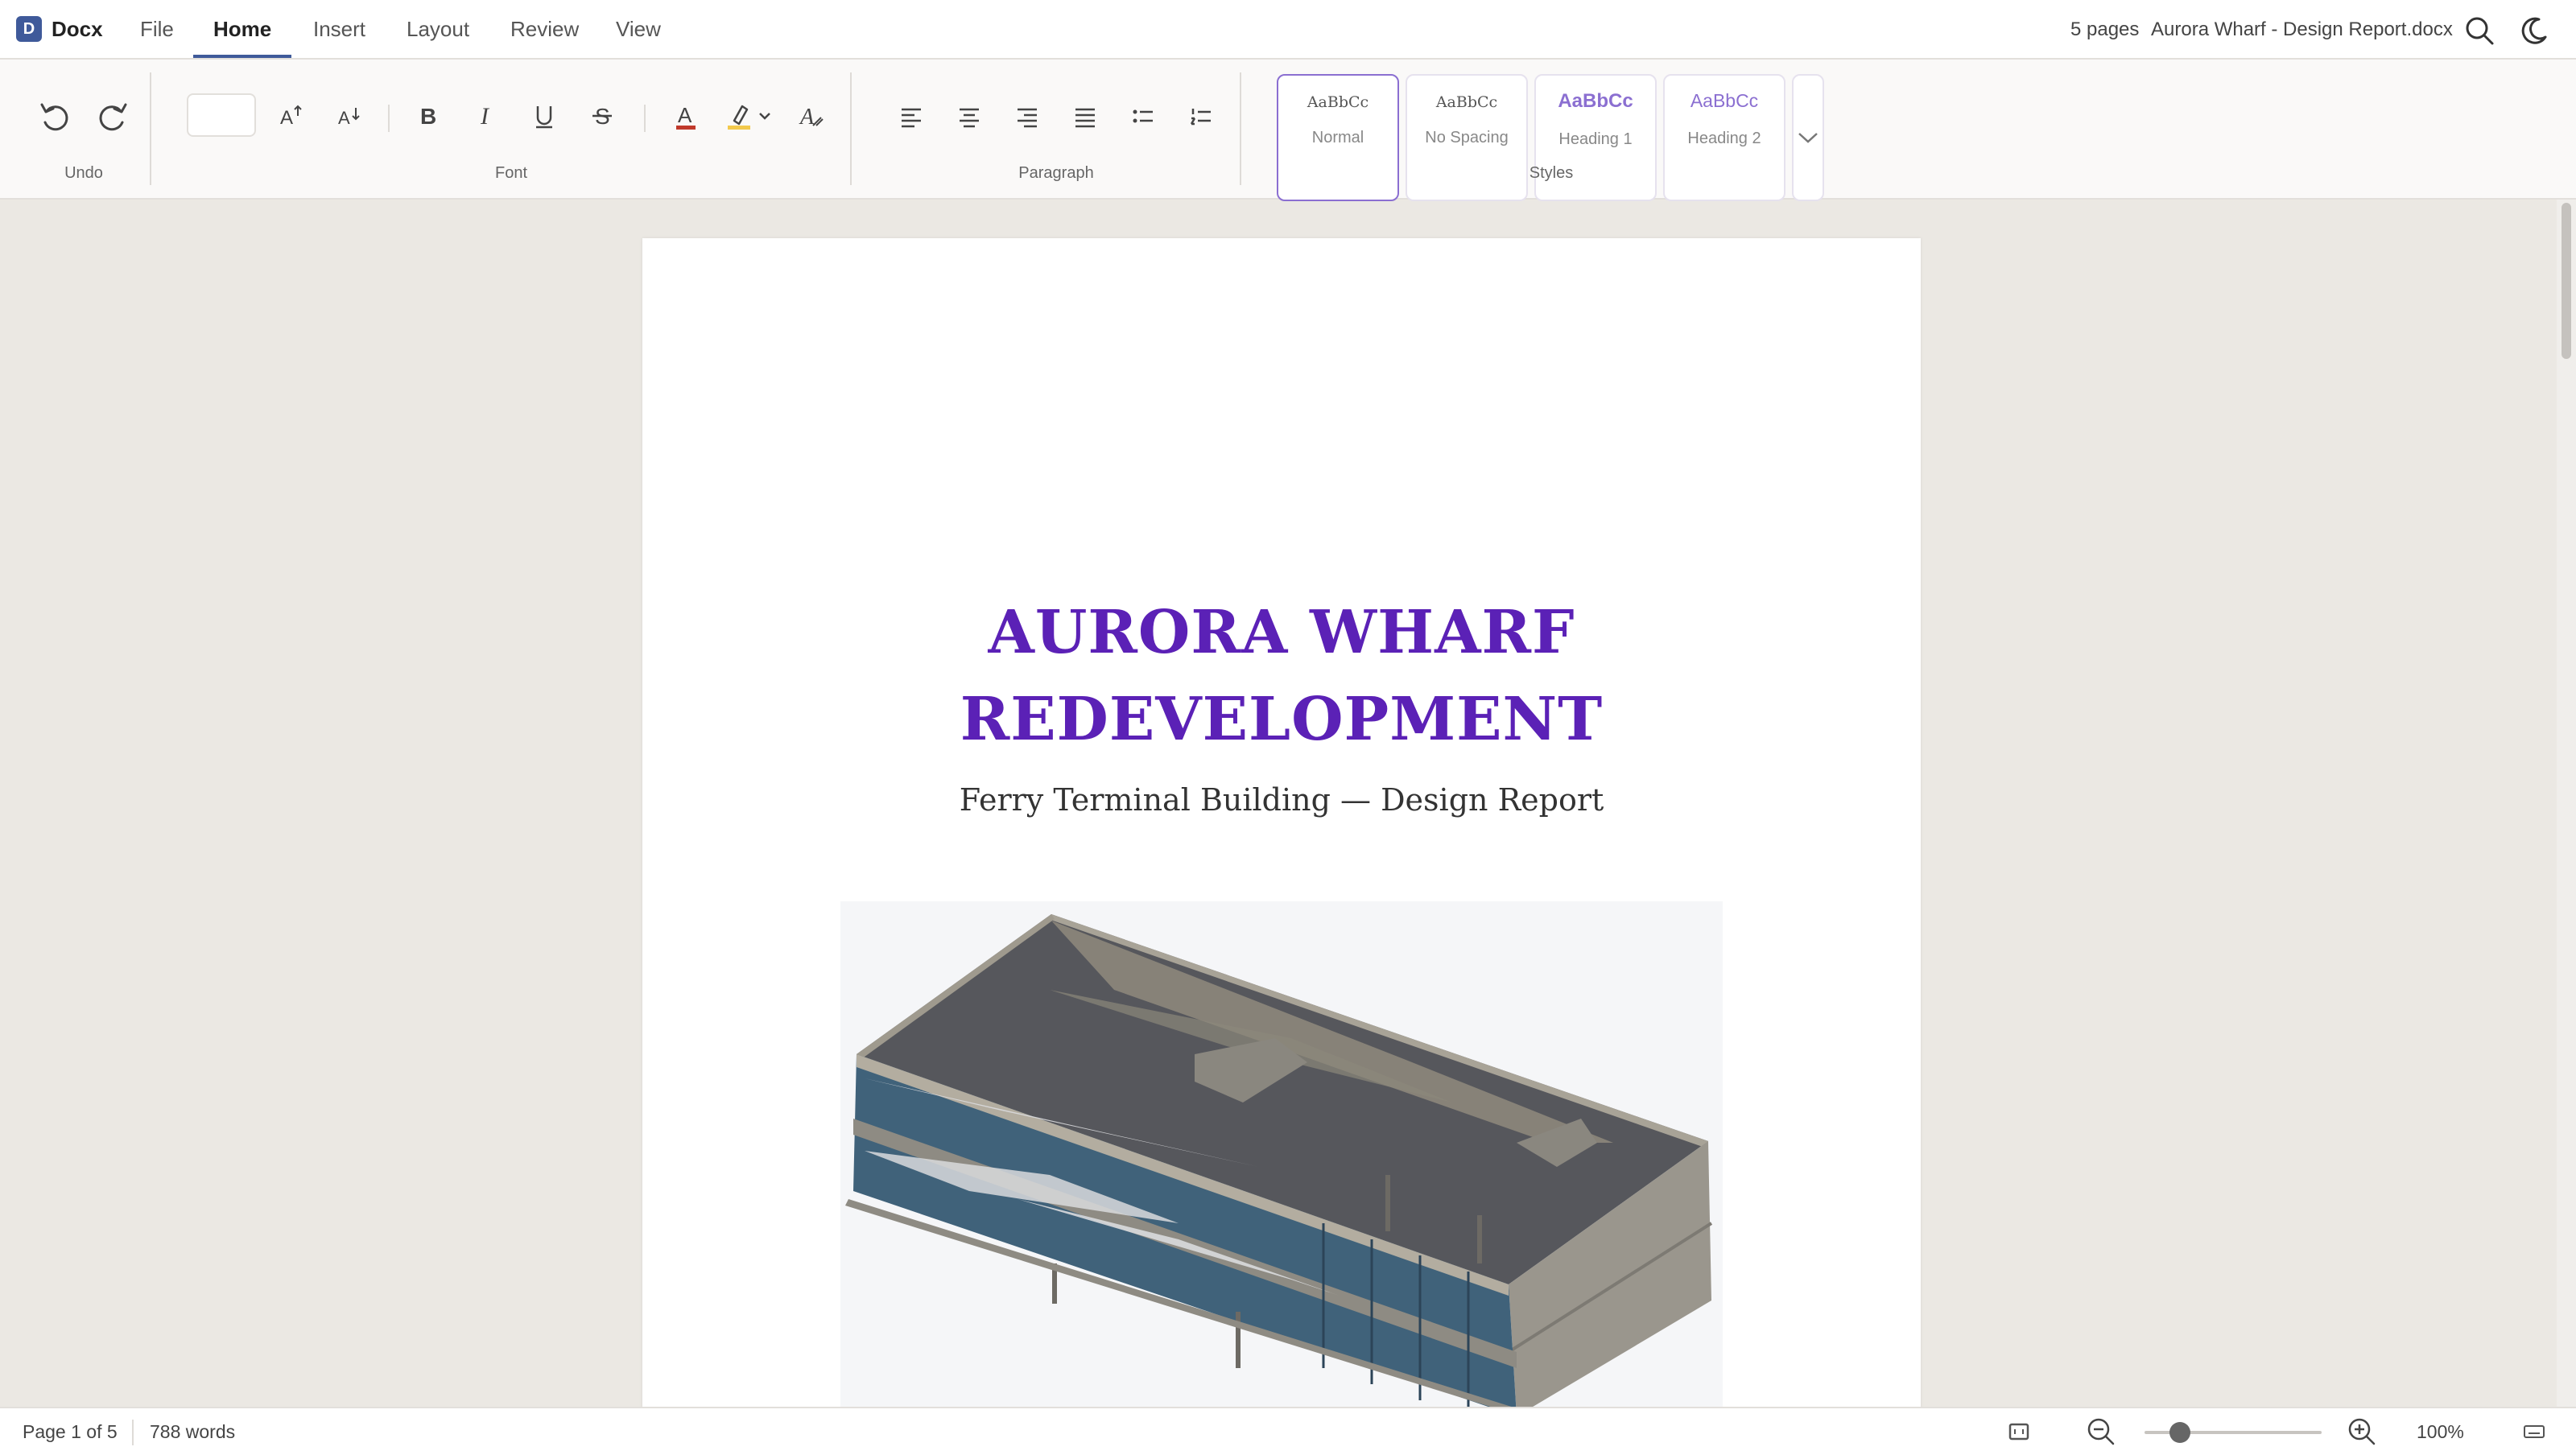 Image resolution: width=2576 pixels, height=1455 pixels. Describe the element at coordinates (2302, 29) in the screenshot. I see `document-filename: Aurora Wharf - Design Report.docx` at that location.